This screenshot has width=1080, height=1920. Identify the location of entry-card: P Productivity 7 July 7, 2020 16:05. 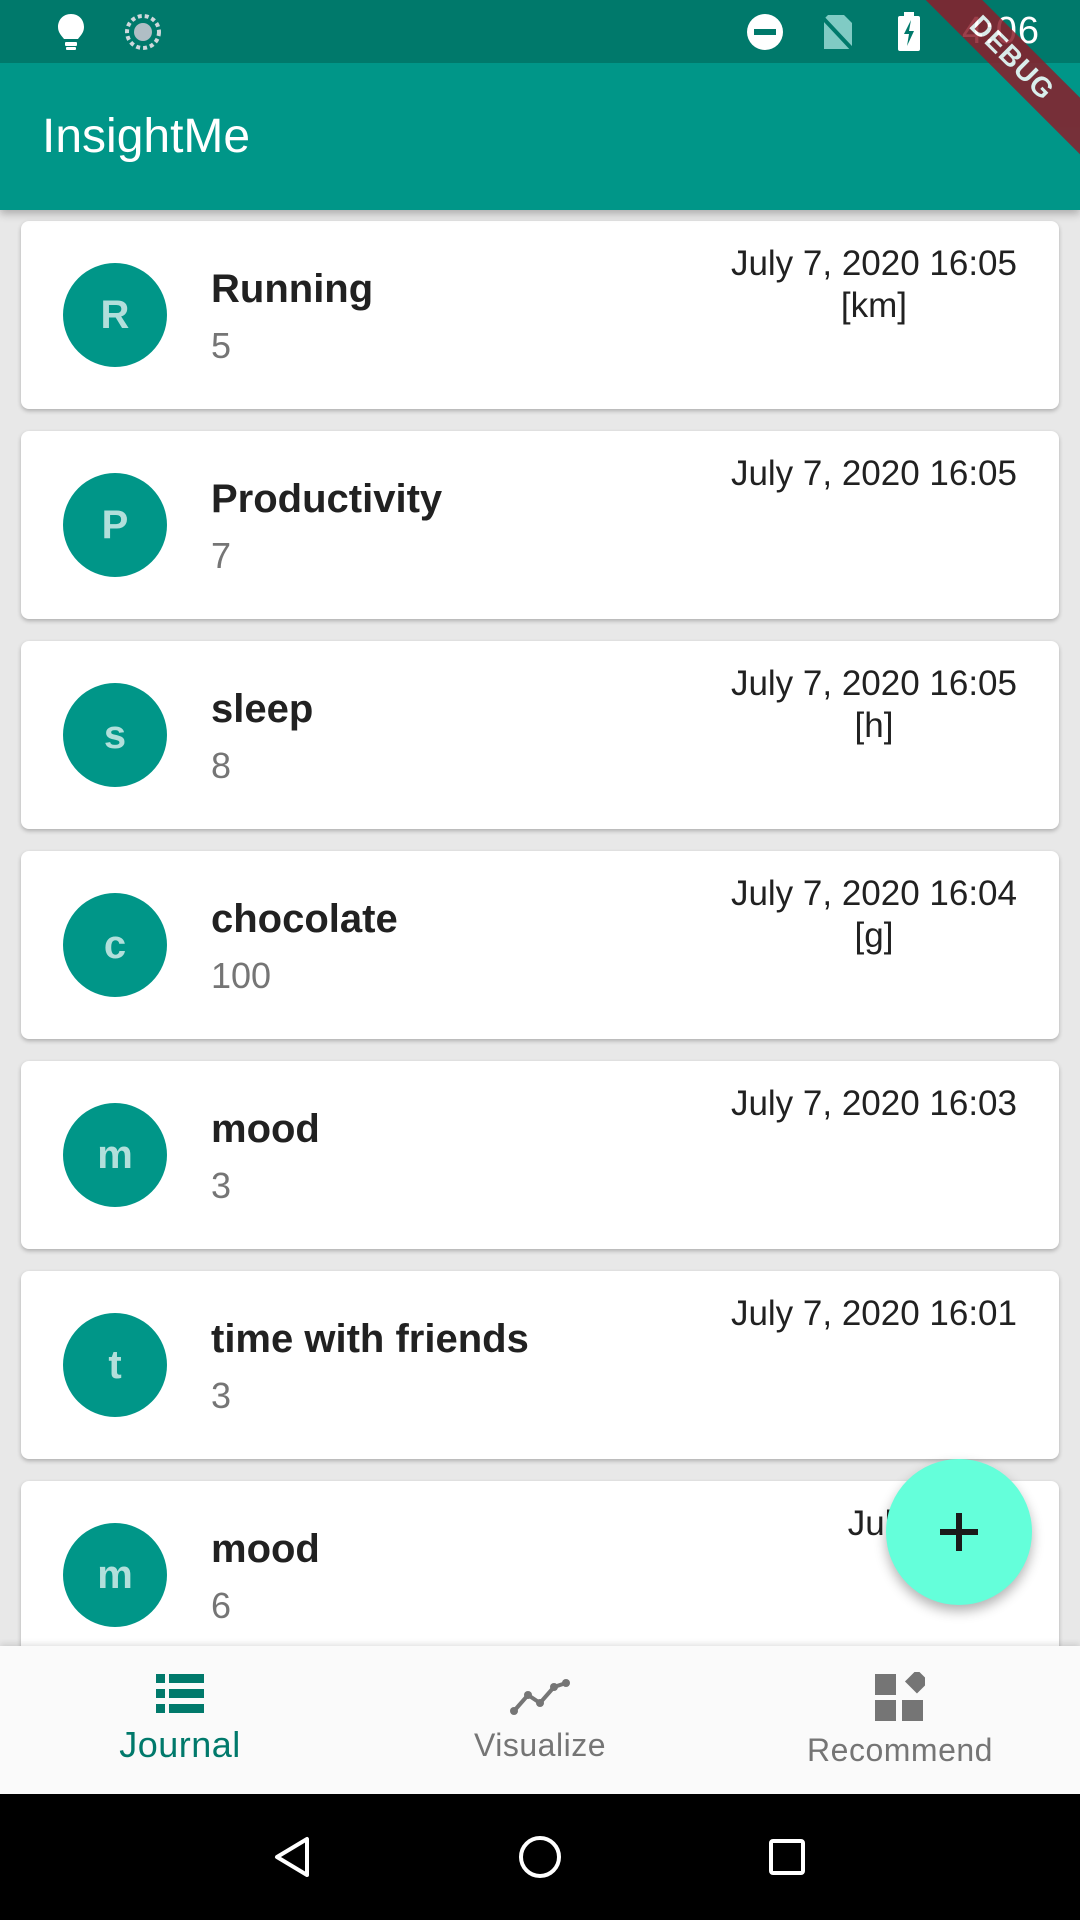
(540, 525).